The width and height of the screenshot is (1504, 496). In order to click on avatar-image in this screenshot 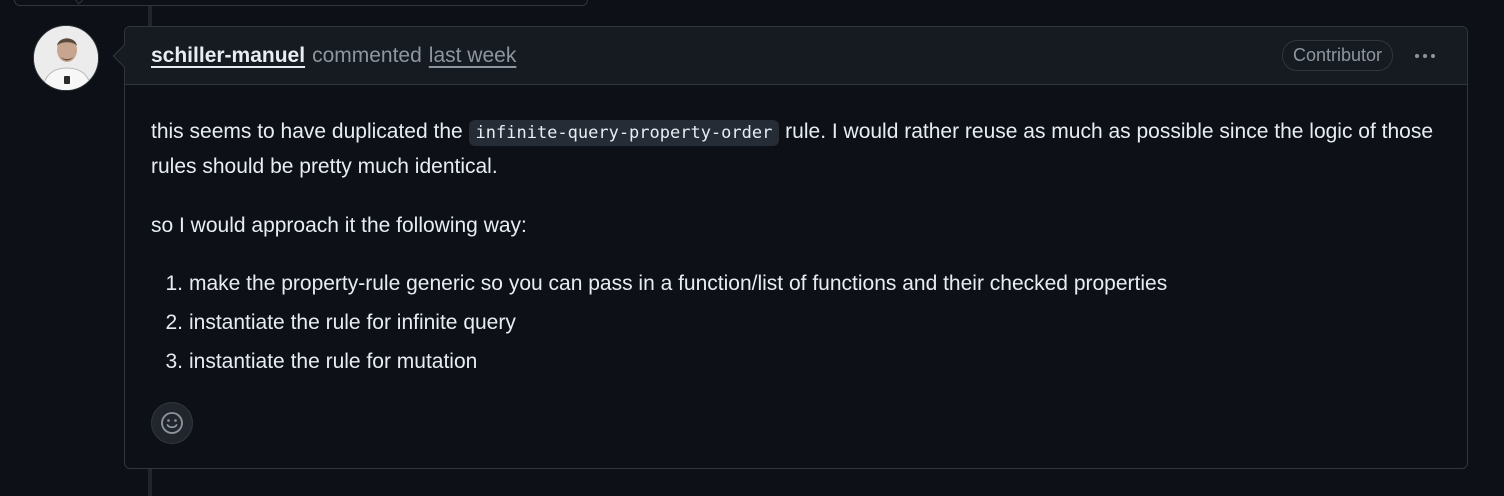, I will do `click(66, 58)`.